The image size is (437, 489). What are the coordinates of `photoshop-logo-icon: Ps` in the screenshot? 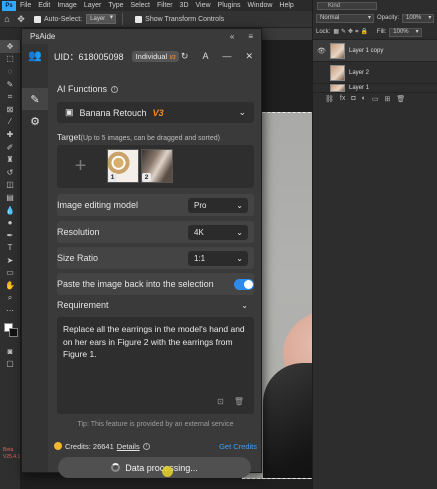 It's located at (9, 5).